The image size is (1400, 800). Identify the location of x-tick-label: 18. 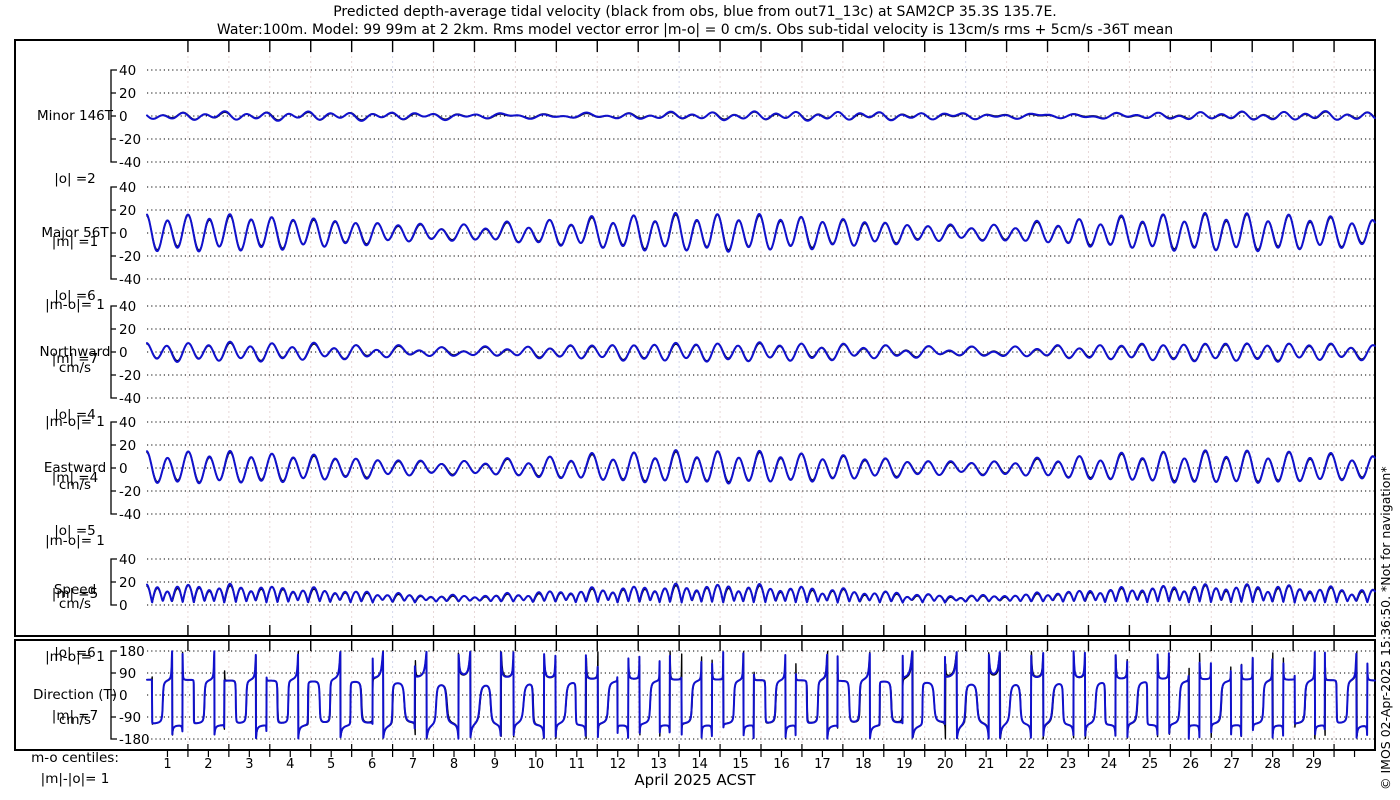
(863, 764).